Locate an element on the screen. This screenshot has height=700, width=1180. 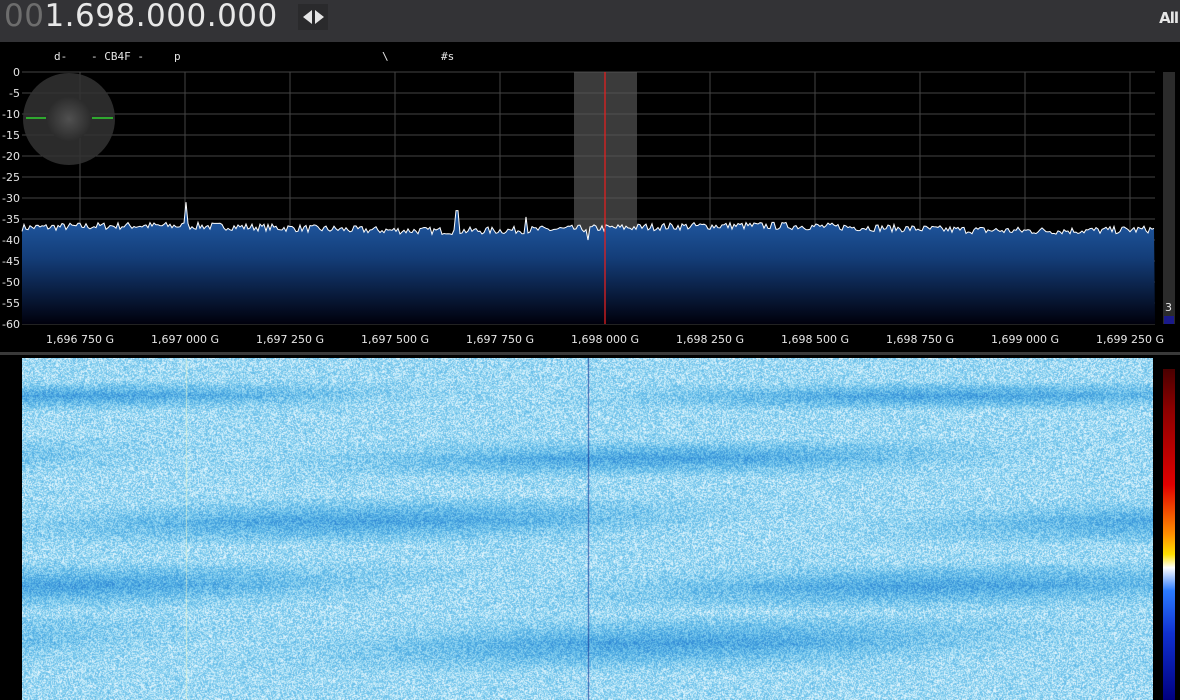
y-tick-label: -60 is located at coordinates (11, 324).